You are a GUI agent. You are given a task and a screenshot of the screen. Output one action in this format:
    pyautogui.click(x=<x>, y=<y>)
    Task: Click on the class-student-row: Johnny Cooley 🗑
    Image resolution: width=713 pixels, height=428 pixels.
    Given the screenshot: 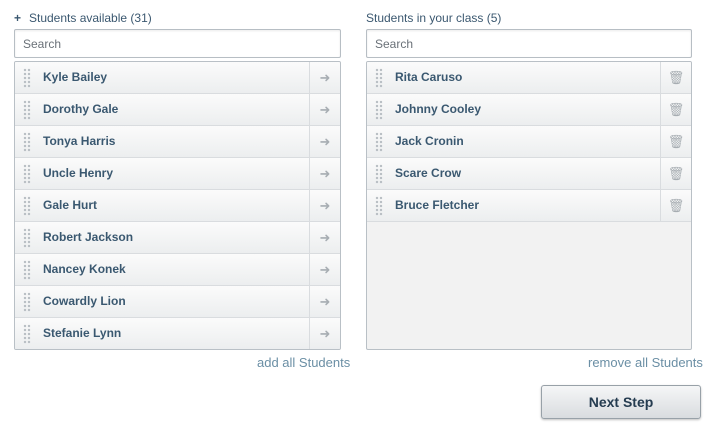 What is the action you would take?
    pyautogui.click(x=529, y=110)
    